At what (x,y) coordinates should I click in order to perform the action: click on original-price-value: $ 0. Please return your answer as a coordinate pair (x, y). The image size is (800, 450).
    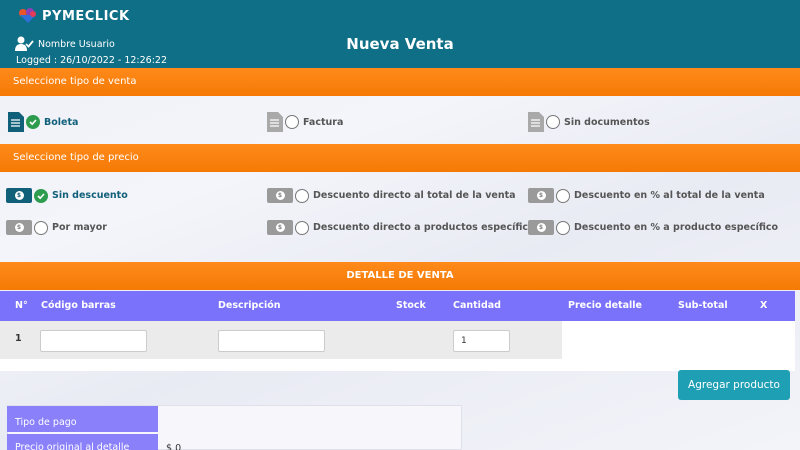
    Looking at the image, I should click on (174, 446).